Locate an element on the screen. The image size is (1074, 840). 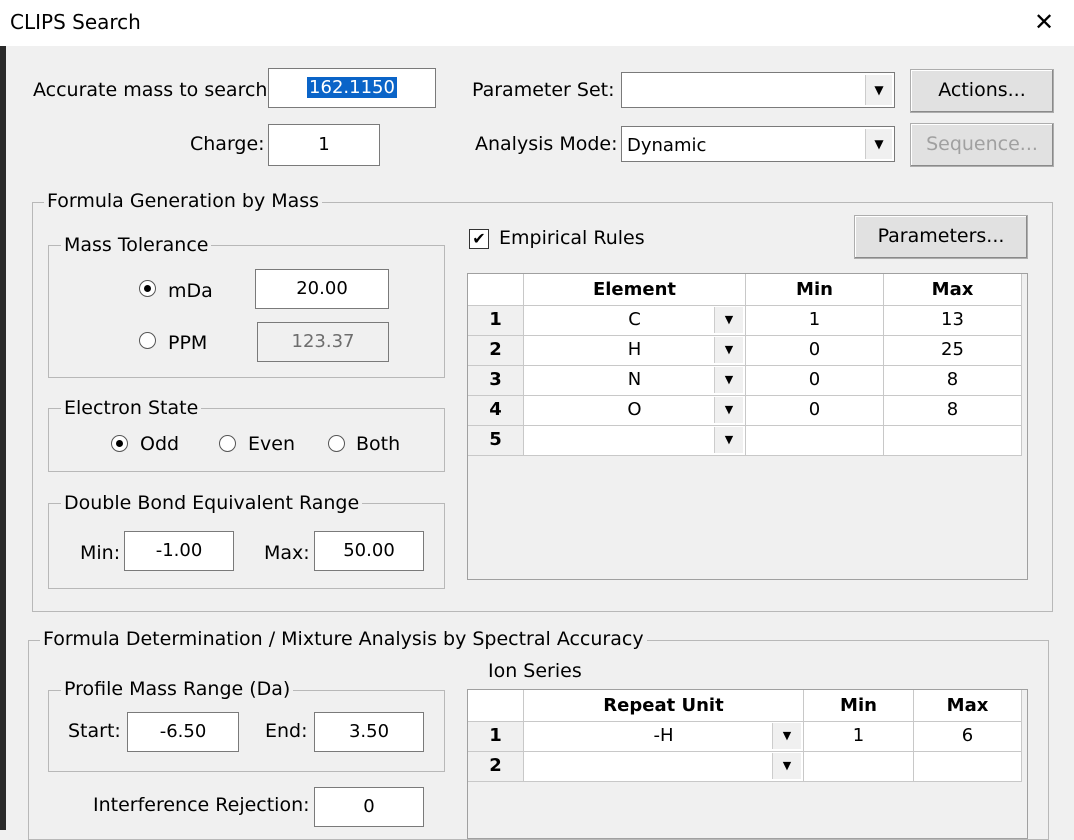
ppm-label: PPM is located at coordinates (188, 343).